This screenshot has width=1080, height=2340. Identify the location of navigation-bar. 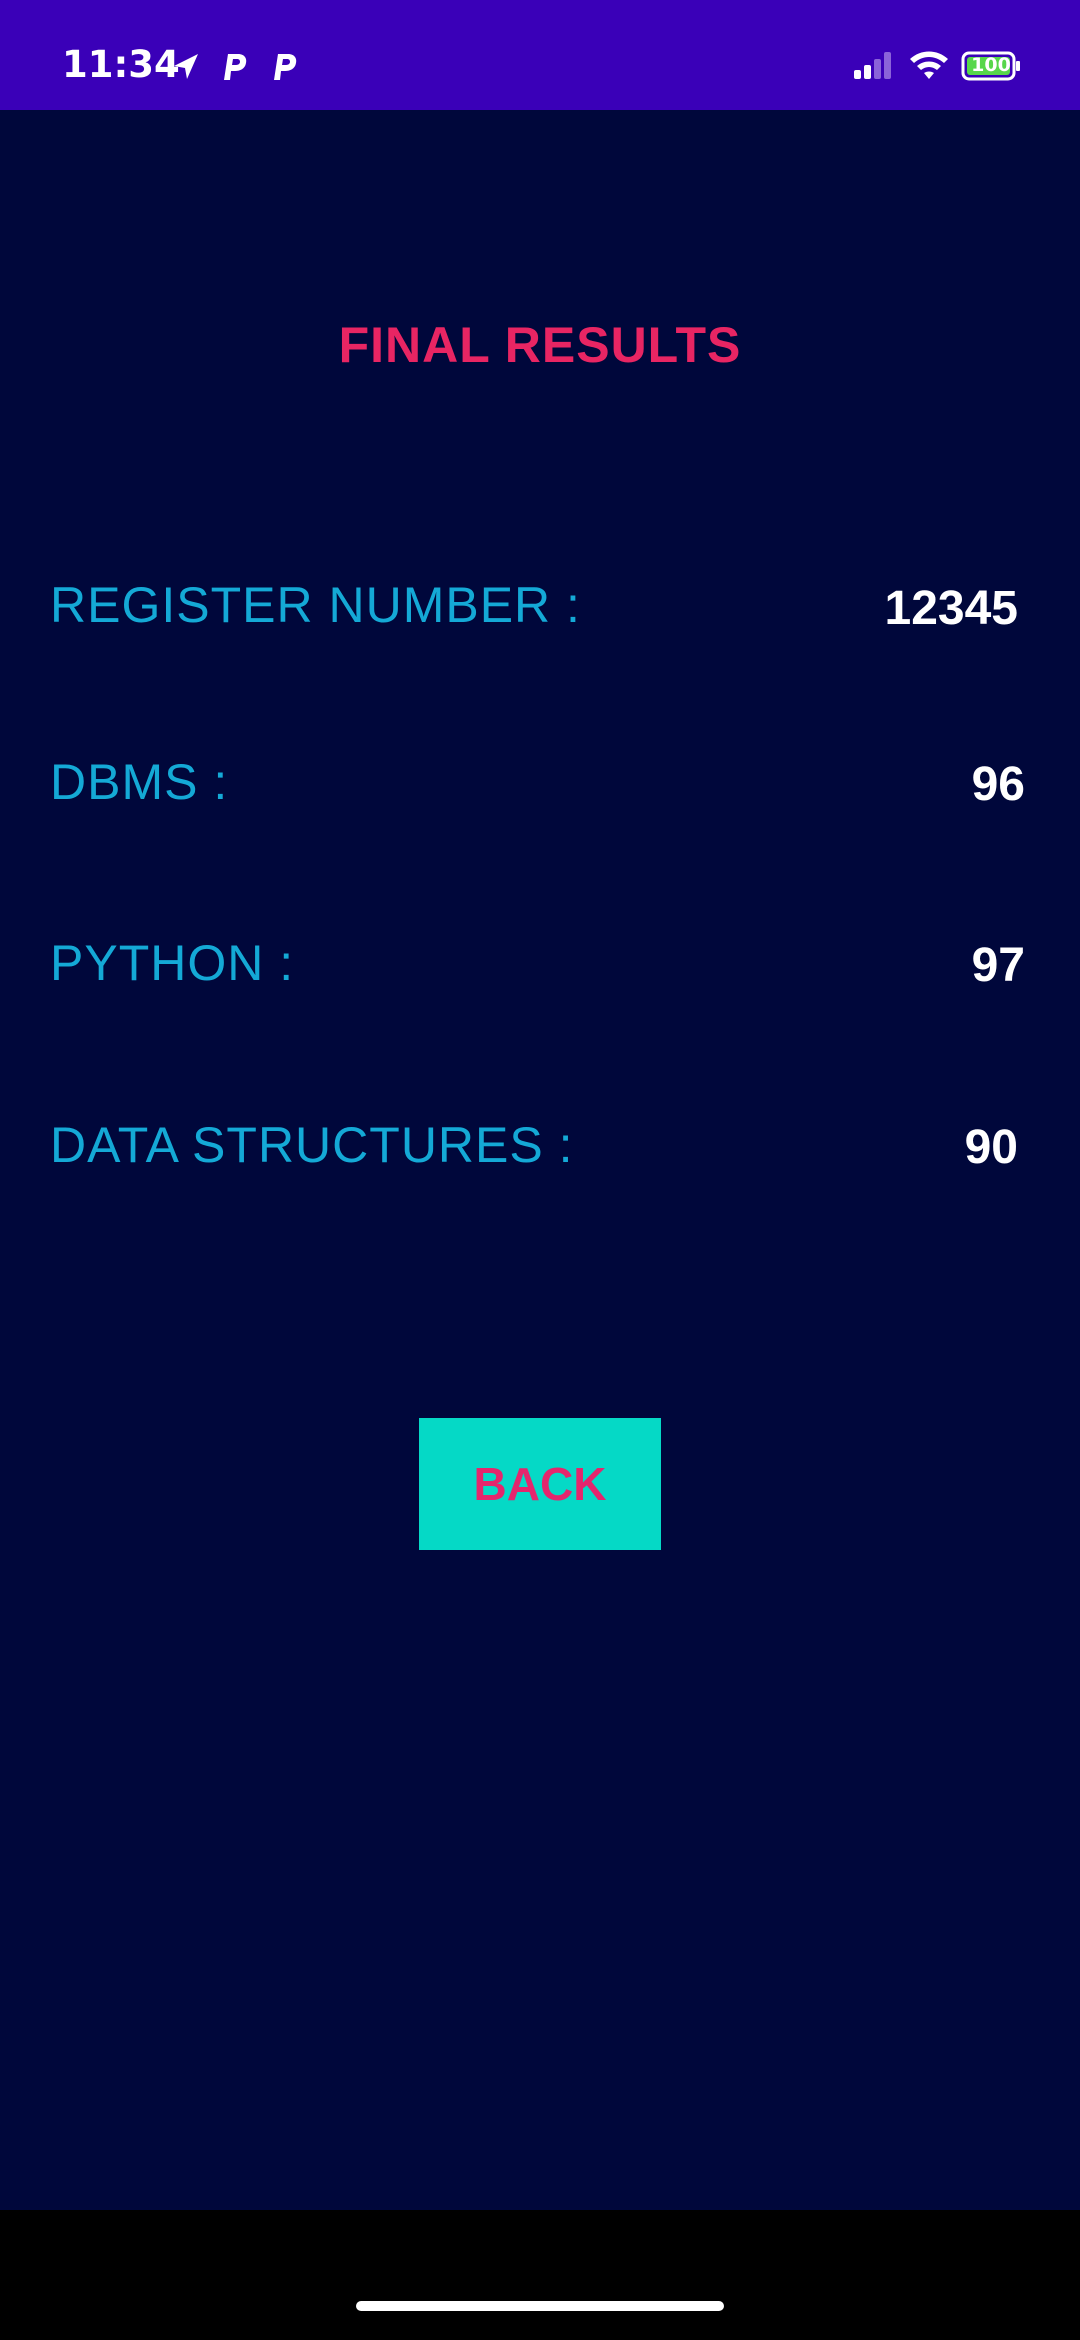
(540, 2275).